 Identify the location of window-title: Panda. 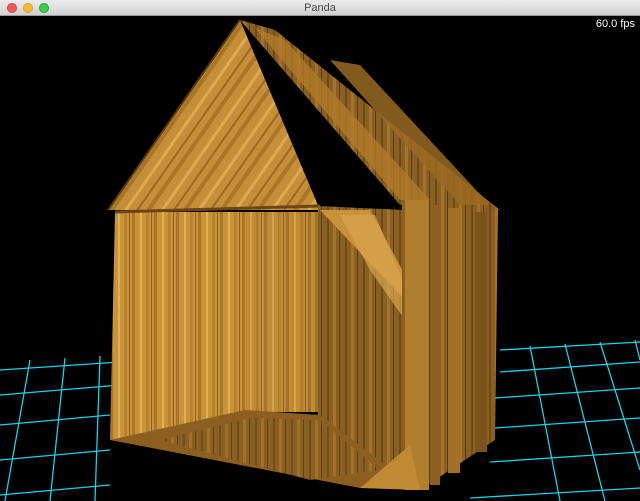
(320, 8).